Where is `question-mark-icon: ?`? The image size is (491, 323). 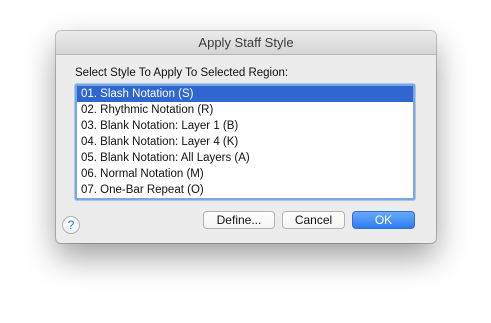
question-mark-icon: ? is located at coordinates (71, 225).